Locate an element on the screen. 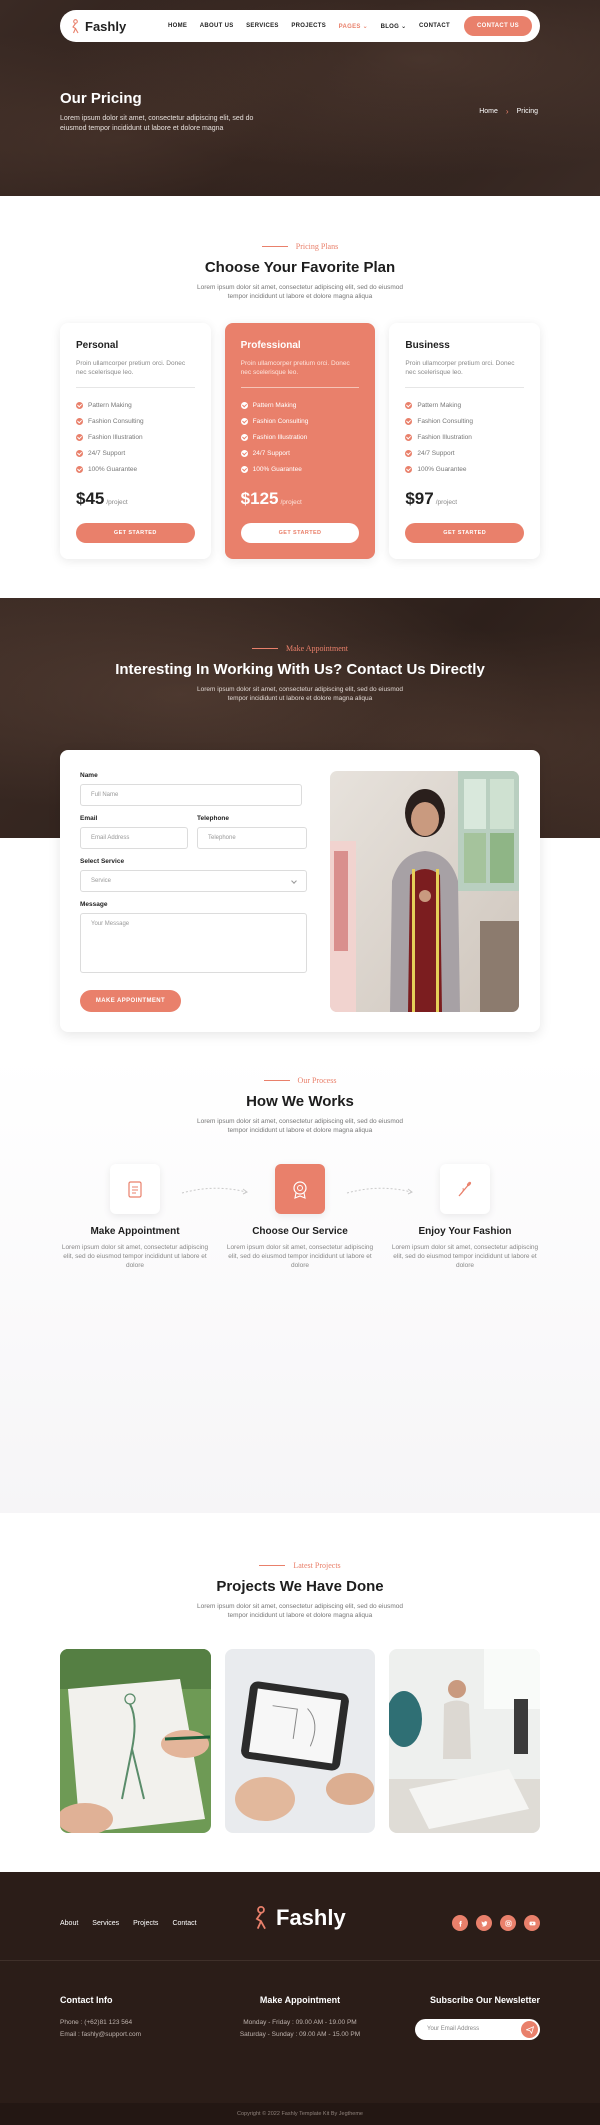 The image size is (600, 2125). nav-item-pages: PAGES ⌄ is located at coordinates (353, 26).